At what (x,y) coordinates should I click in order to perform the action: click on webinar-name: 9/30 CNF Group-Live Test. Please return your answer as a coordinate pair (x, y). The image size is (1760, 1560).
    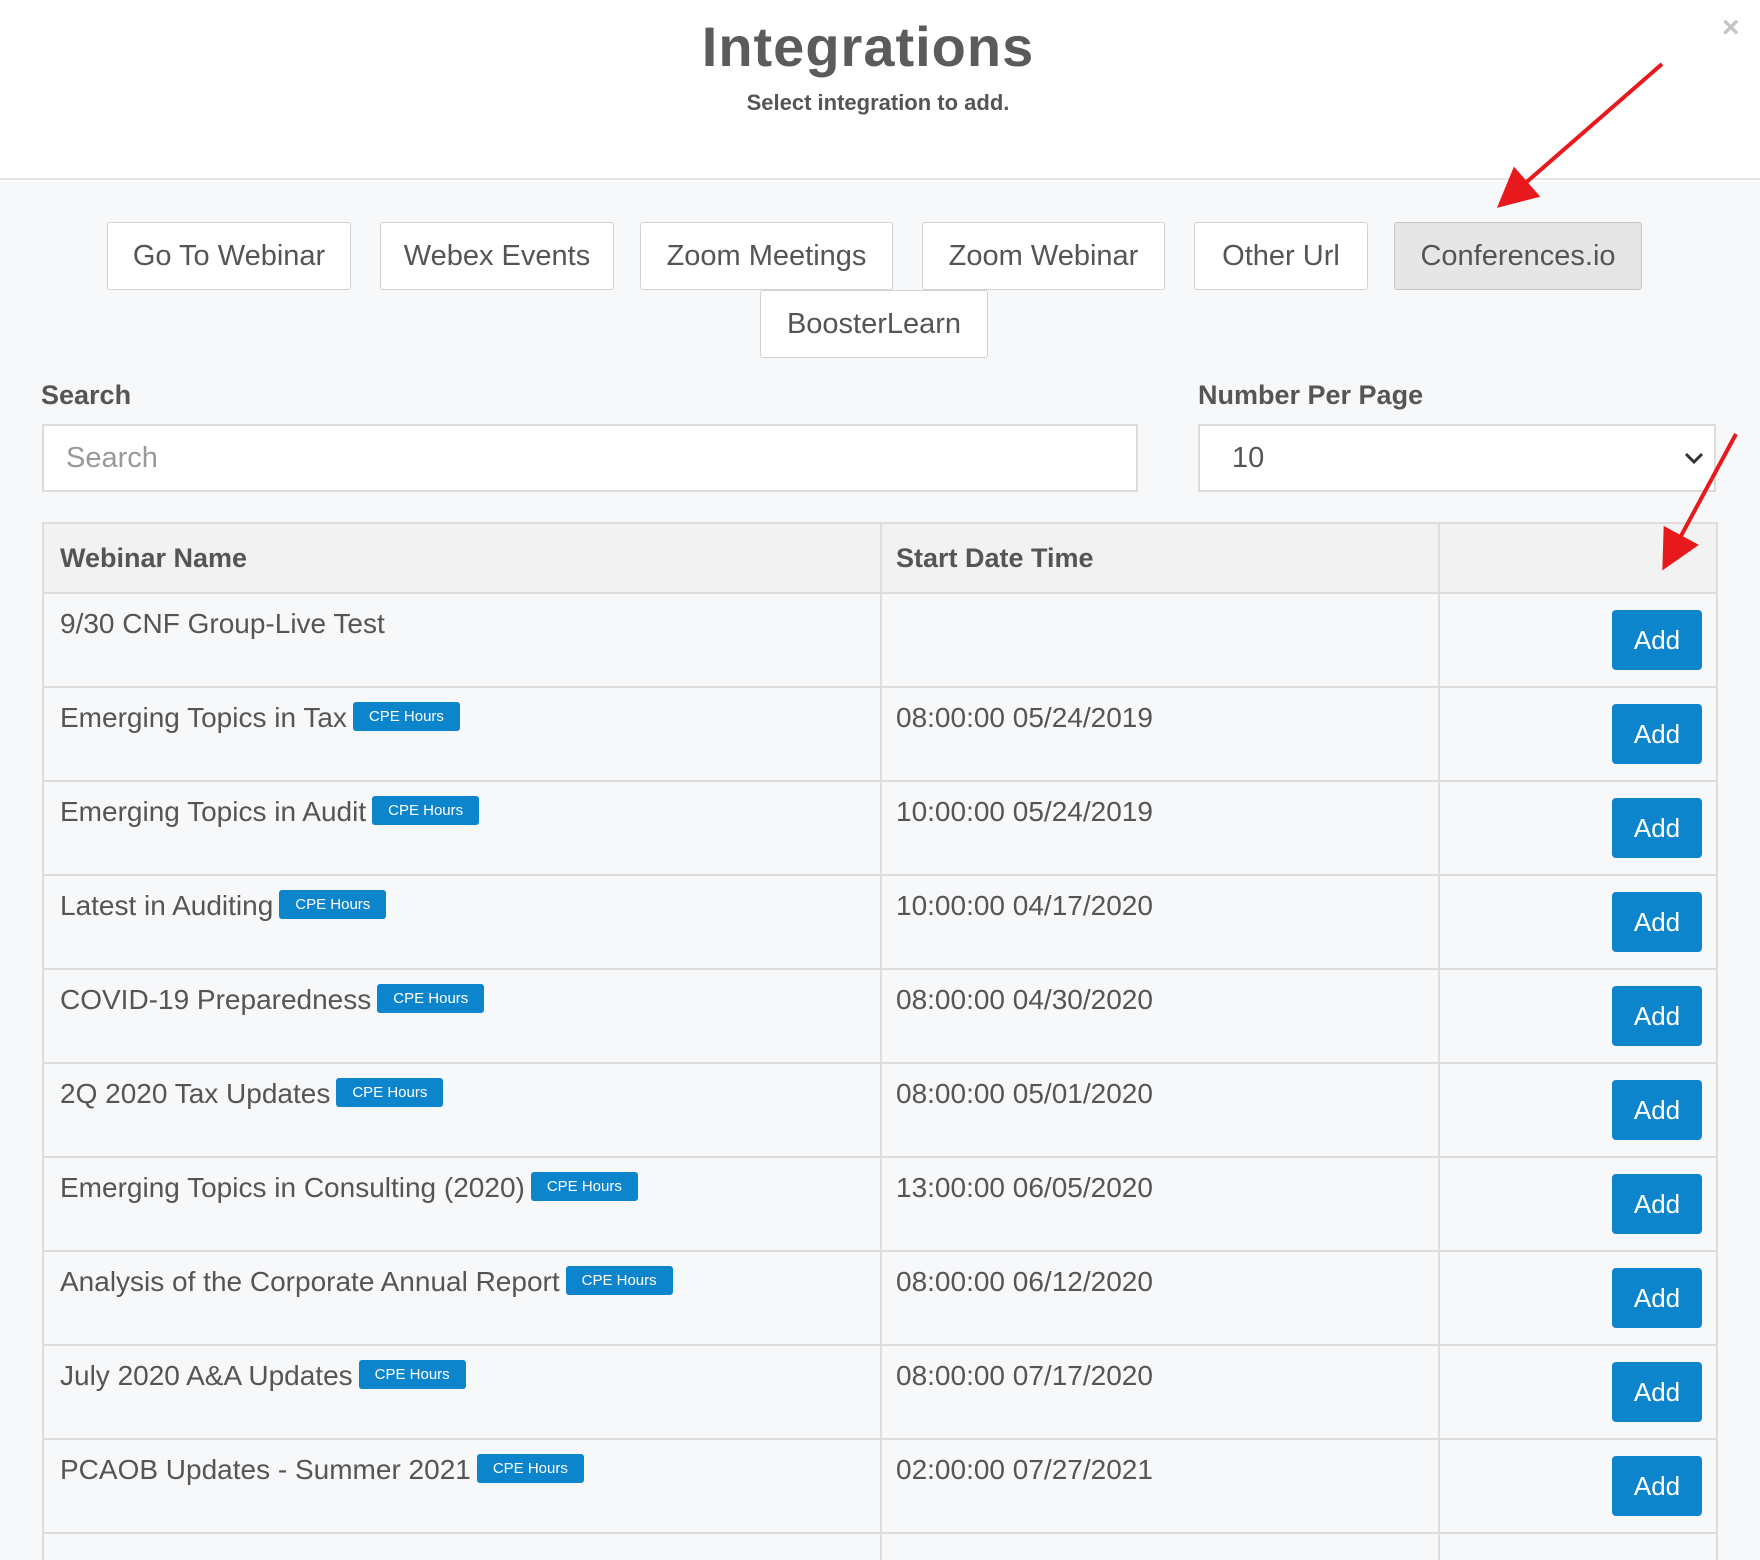
    Looking at the image, I should click on (222, 623).